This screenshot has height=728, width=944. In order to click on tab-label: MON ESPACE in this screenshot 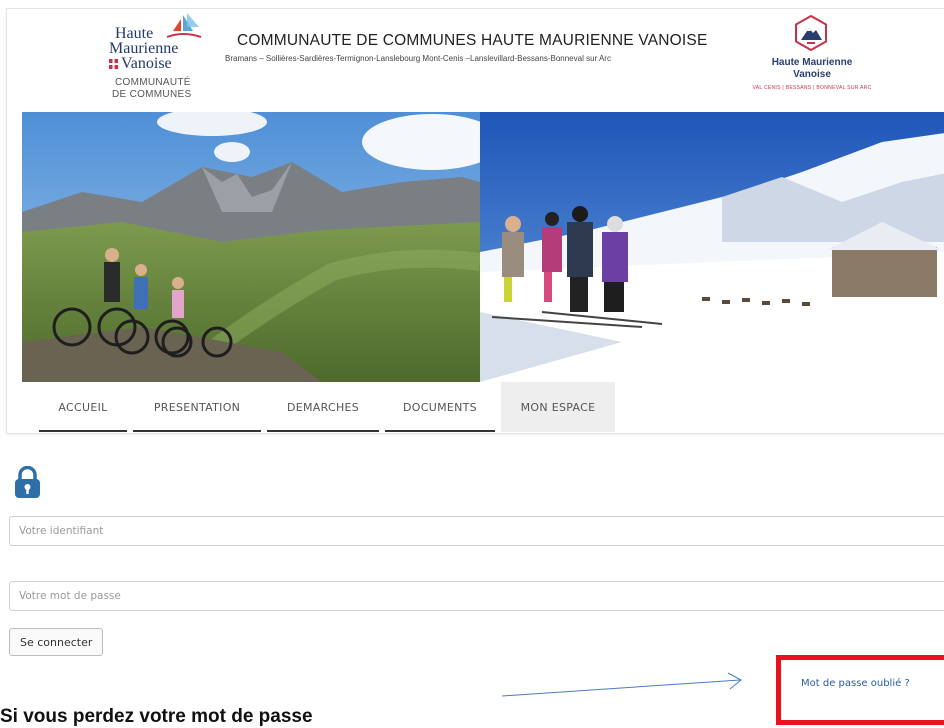, I will do `click(558, 407)`.